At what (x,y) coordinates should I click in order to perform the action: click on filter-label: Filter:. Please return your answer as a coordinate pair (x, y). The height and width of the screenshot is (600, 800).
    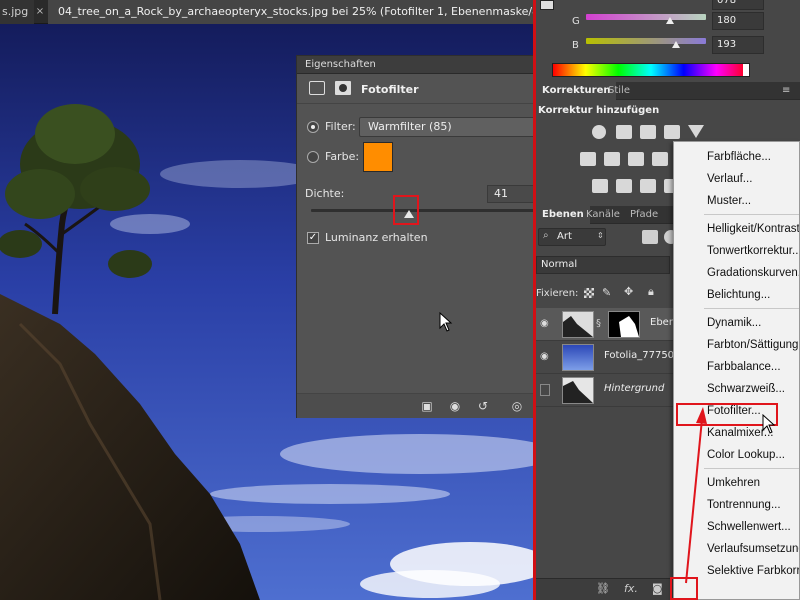
    Looking at the image, I should click on (340, 126).